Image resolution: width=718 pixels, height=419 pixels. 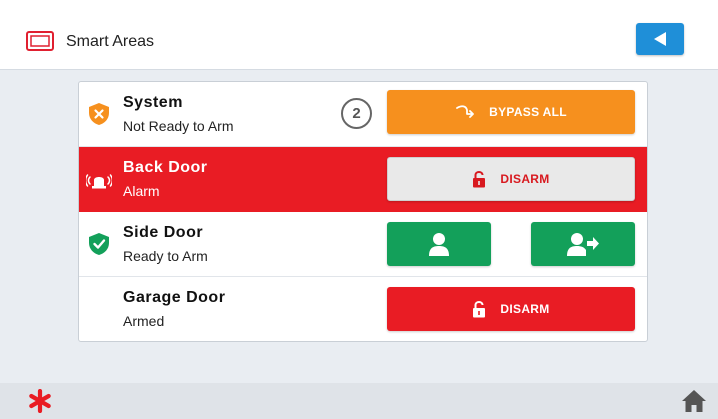 What do you see at coordinates (363, 309) in the screenshot?
I see `area-row-garage-door: Garage Door Armed DISARM` at bounding box center [363, 309].